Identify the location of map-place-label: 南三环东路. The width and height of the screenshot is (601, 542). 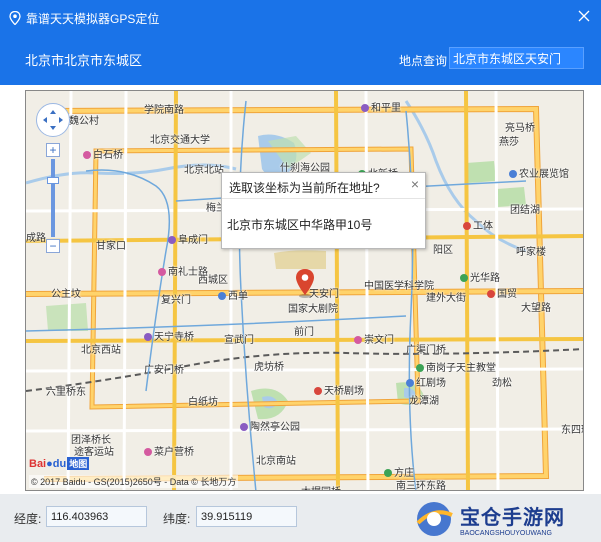
(421, 484).